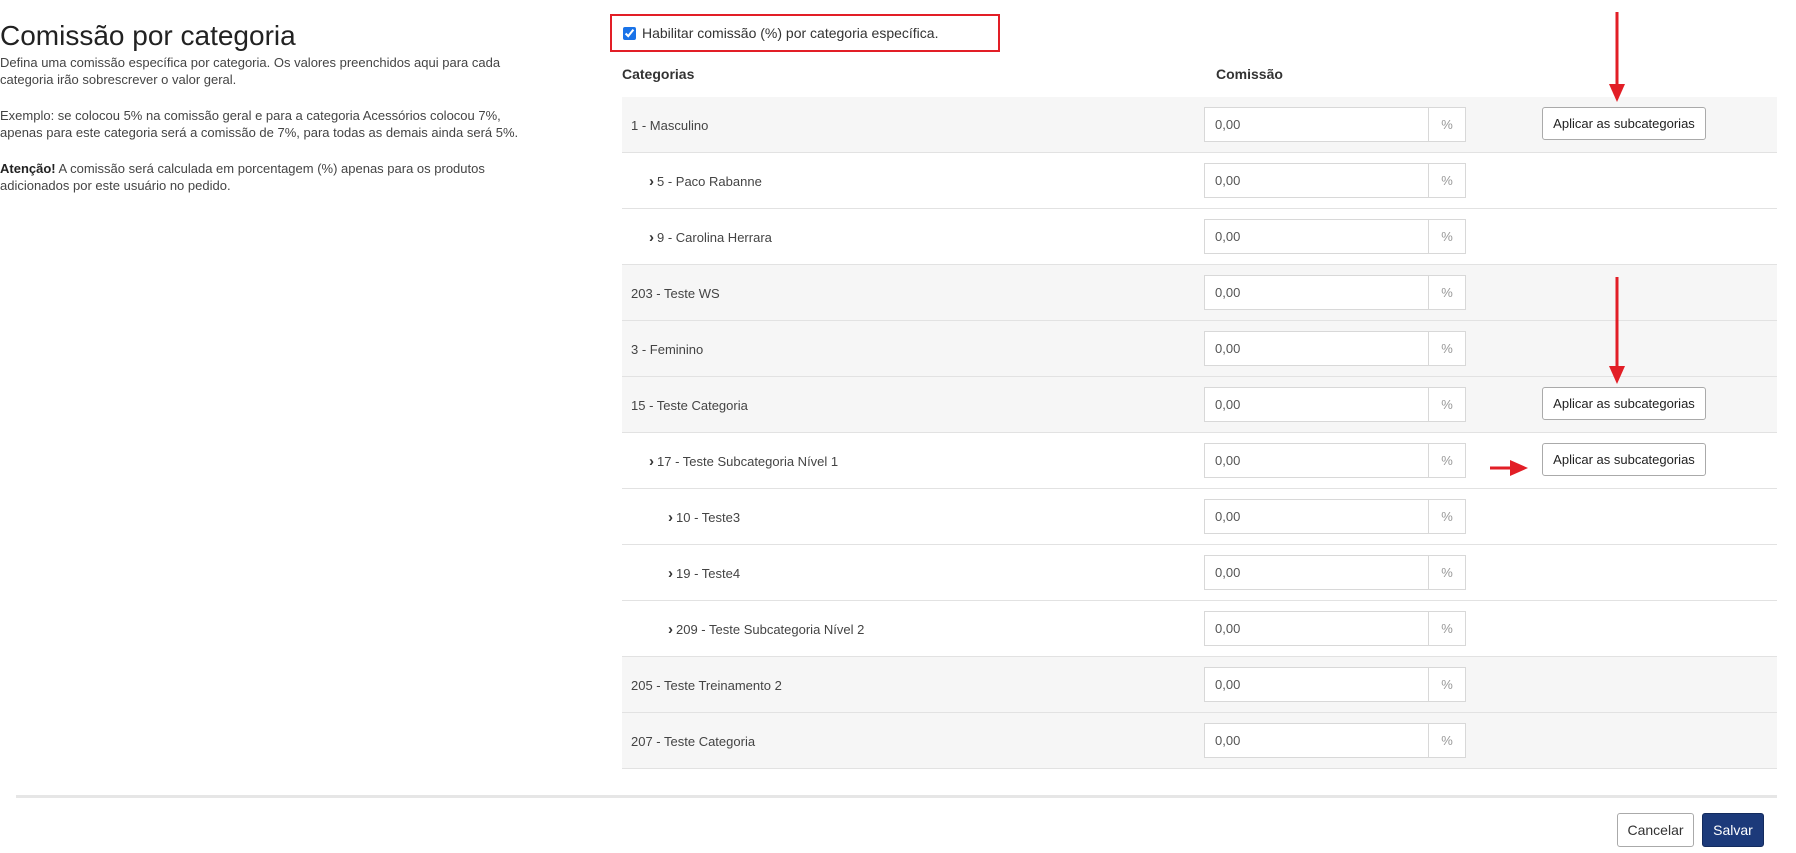 Image resolution: width=1796 pixels, height=853 pixels. Describe the element at coordinates (1199, 685) in the screenshot. I see `table-row: 205 - Teste Treinamento 2 %` at that location.